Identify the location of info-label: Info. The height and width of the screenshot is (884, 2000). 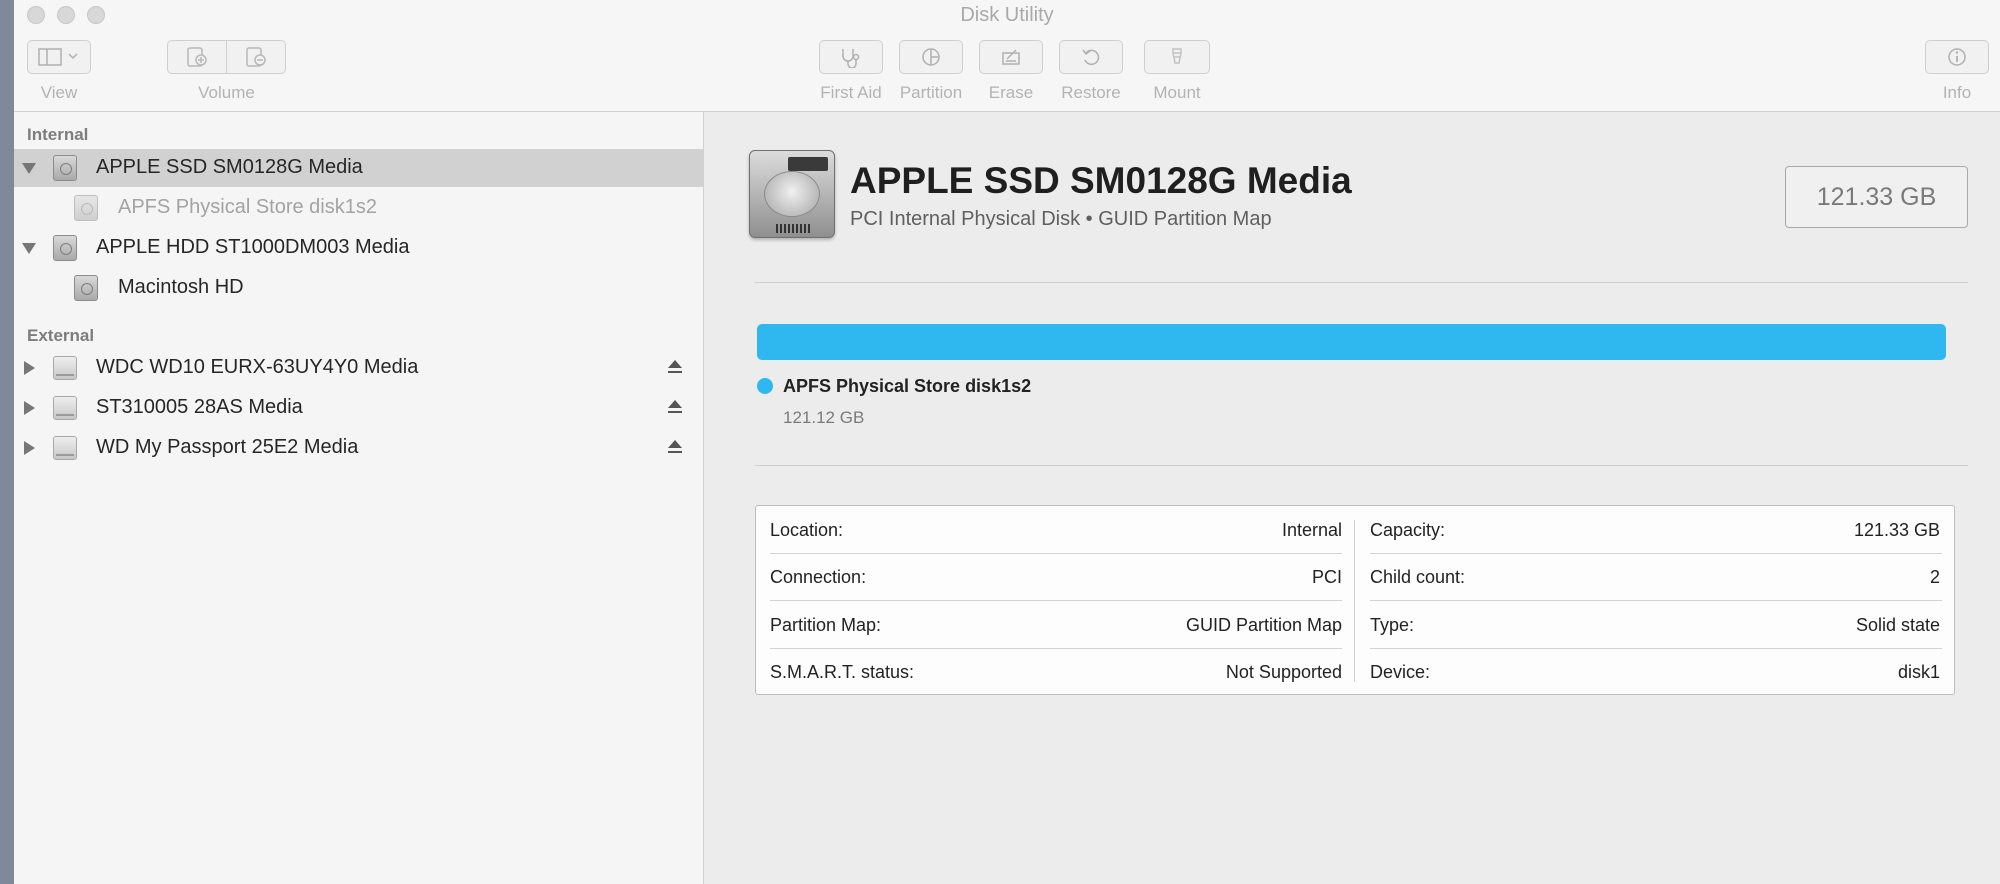
(1957, 92).